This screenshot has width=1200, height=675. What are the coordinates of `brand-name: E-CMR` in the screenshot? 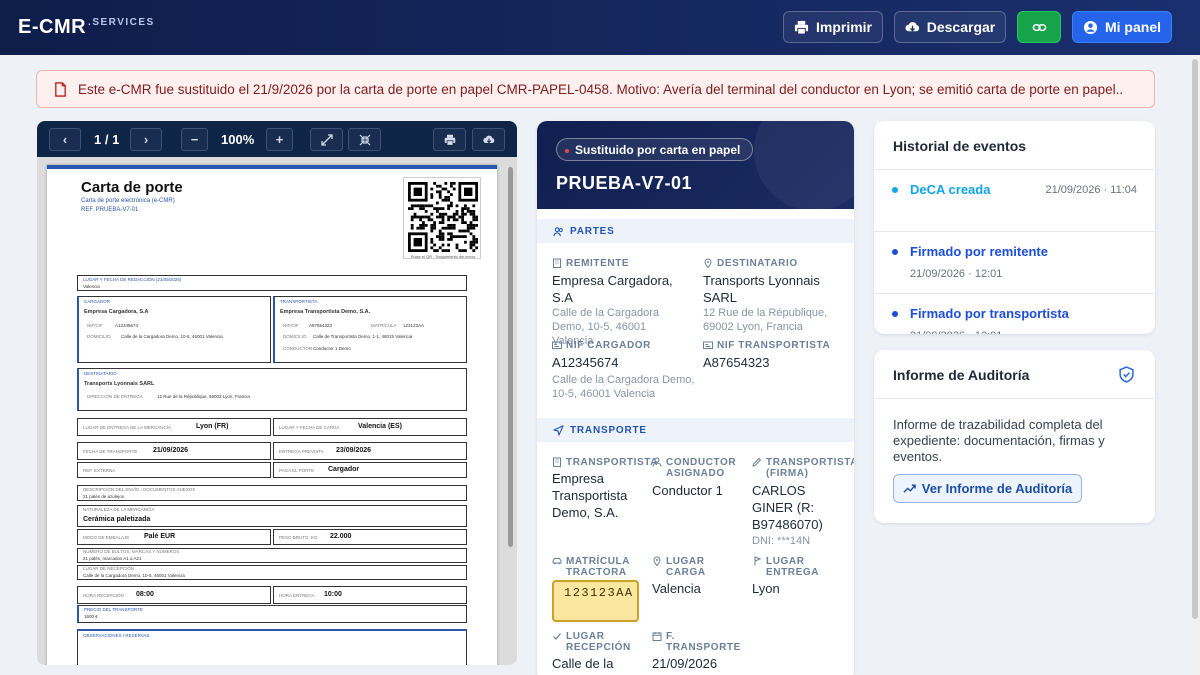 It's located at (52, 27).